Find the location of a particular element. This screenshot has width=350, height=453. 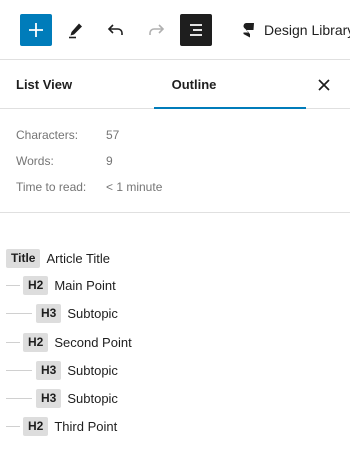

undo-button is located at coordinates (116, 30).